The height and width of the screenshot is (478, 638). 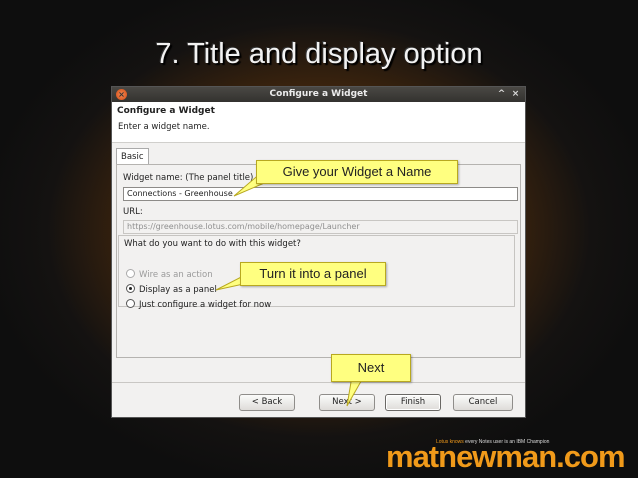 What do you see at coordinates (501, 94) in the screenshot?
I see `maximize-icon: ^` at bounding box center [501, 94].